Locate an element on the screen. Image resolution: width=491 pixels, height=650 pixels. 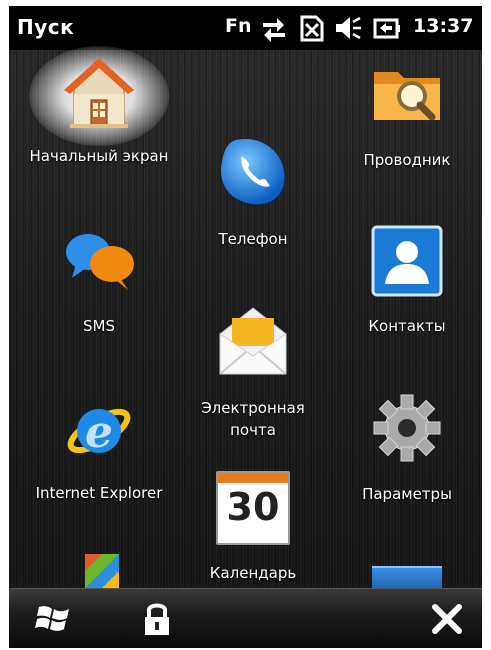
explorer-folder-icon is located at coordinates (407, 96).